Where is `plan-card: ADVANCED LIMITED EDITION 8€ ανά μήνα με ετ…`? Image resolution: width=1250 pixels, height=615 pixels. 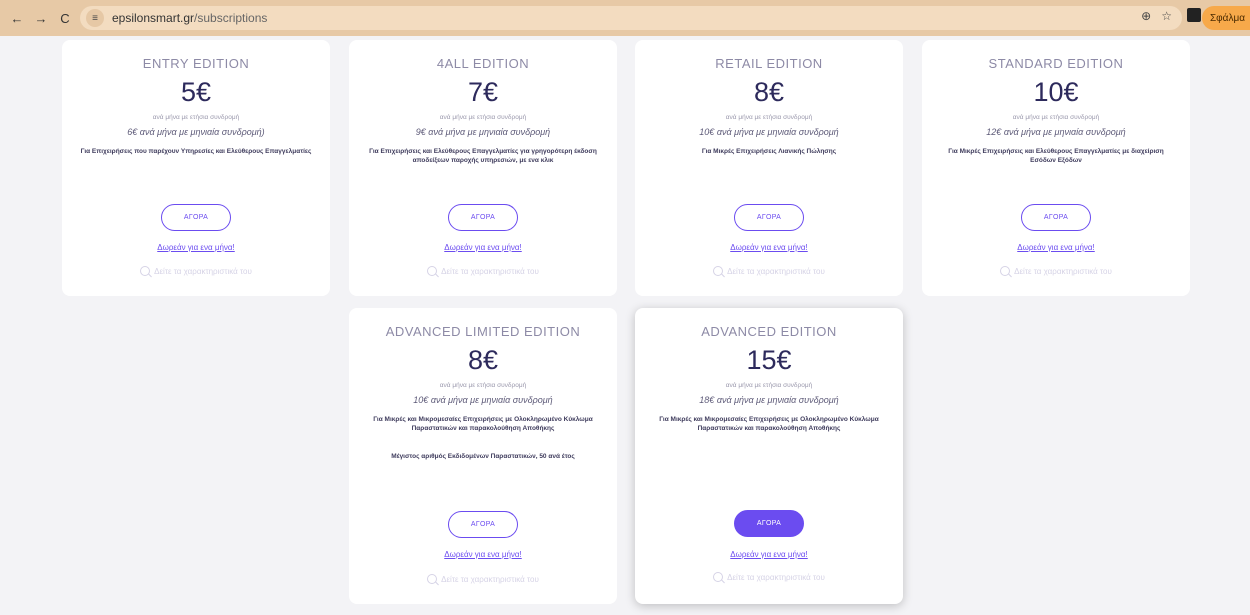
plan-card: ADVANCED LIMITED EDITION 8€ ανά μήνα με ετ… is located at coordinates (483, 456).